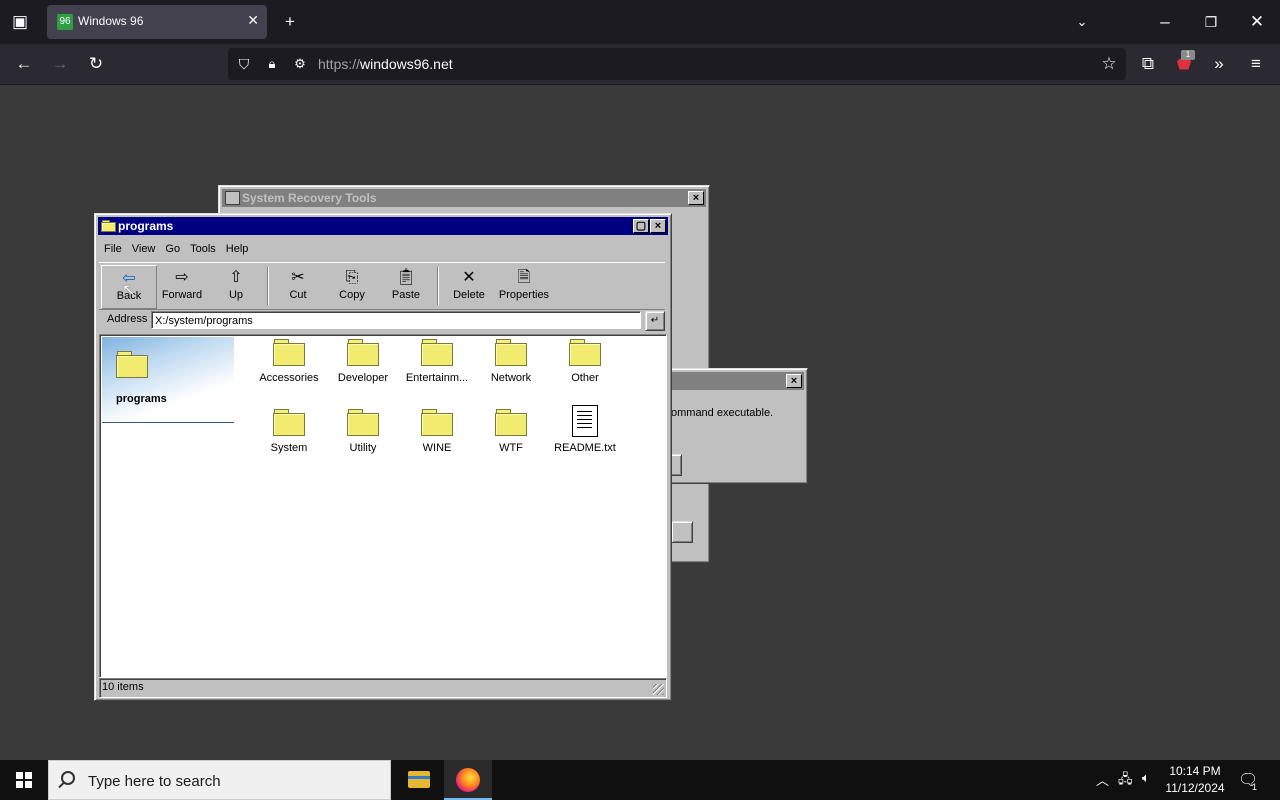  Describe the element at coordinates (658, 226) in the screenshot. I see `explorer-close-button: ×` at that location.